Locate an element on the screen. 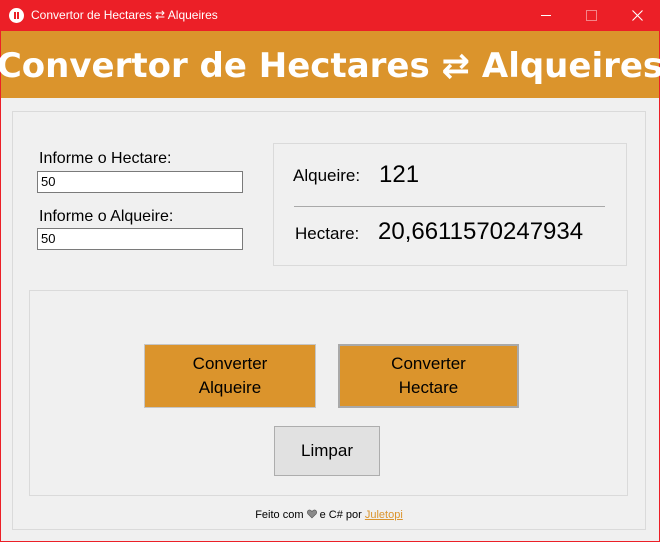  convert-alqueire-line1: Converter is located at coordinates (230, 363).